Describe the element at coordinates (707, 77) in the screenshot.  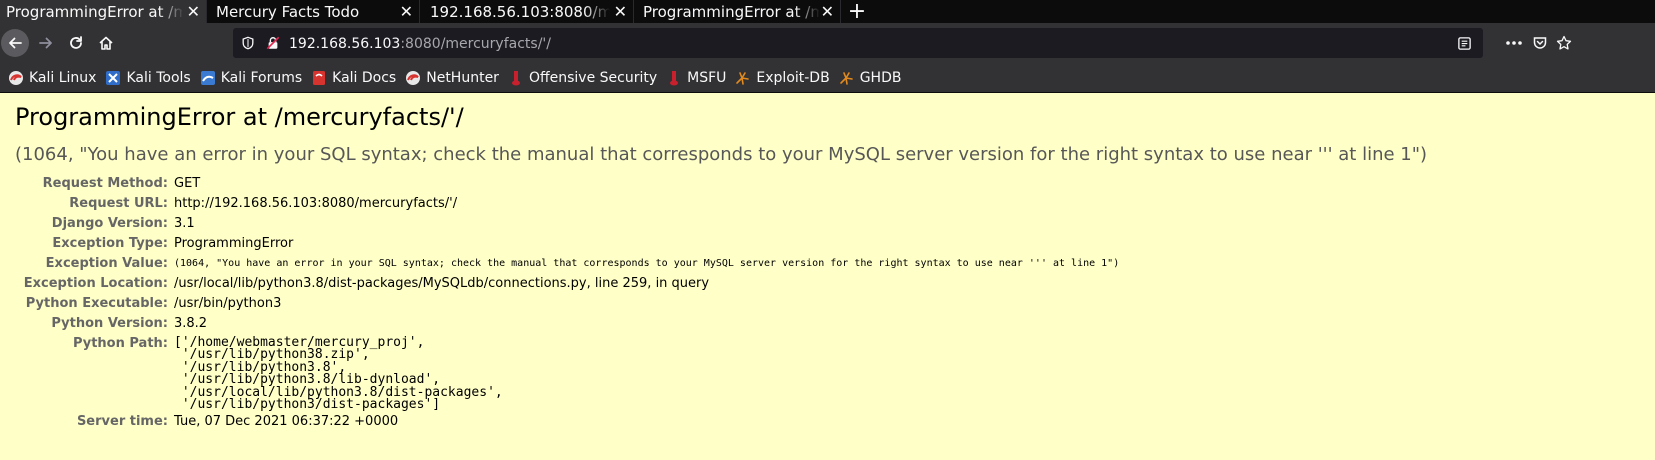
I see `bookmark-label: MSFU` at that location.